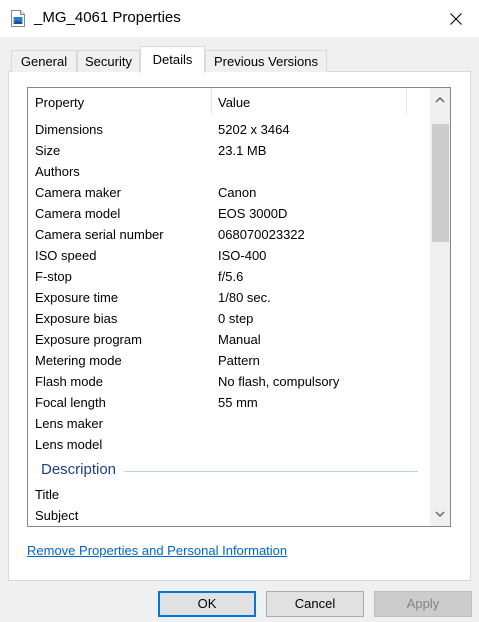 This screenshot has width=479, height=622. I want to click on property-name: Dimensions, so click(69, 129).